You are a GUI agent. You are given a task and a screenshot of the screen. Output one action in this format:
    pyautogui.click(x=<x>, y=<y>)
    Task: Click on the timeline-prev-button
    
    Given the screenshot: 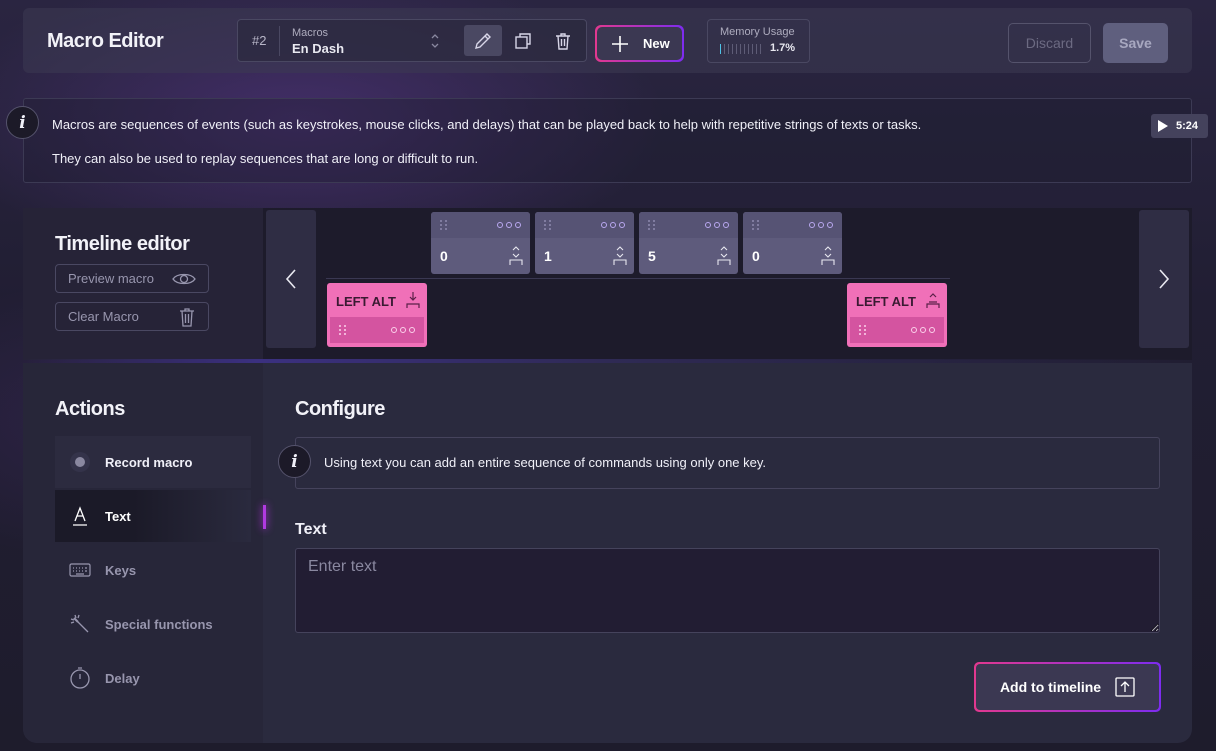 What is the action you would take?
    pyautogui.click(x=291, y=279)
    